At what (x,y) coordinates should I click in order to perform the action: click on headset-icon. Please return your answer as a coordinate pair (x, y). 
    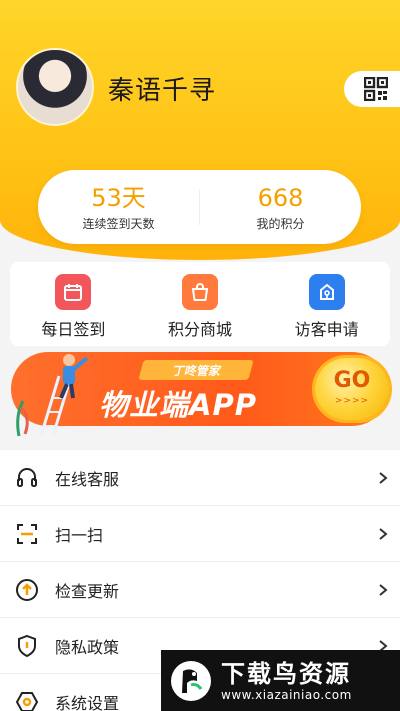
    Looking at the image, I should click on (27, 478).